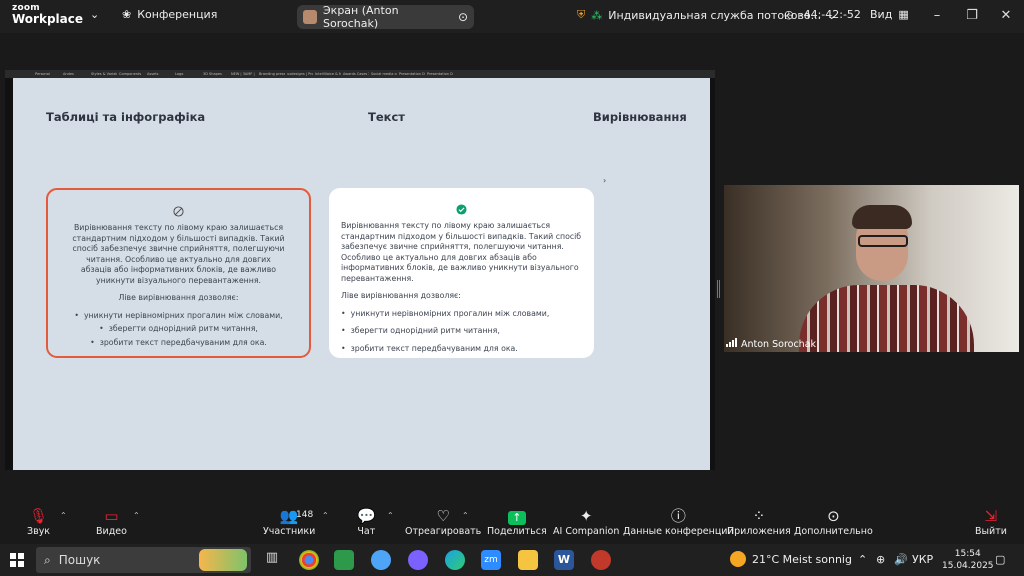  What do you see at coordinates (586, 531) in the screenshot?
I see `ai-label: AI Companion` at bounding box center [586, 531].